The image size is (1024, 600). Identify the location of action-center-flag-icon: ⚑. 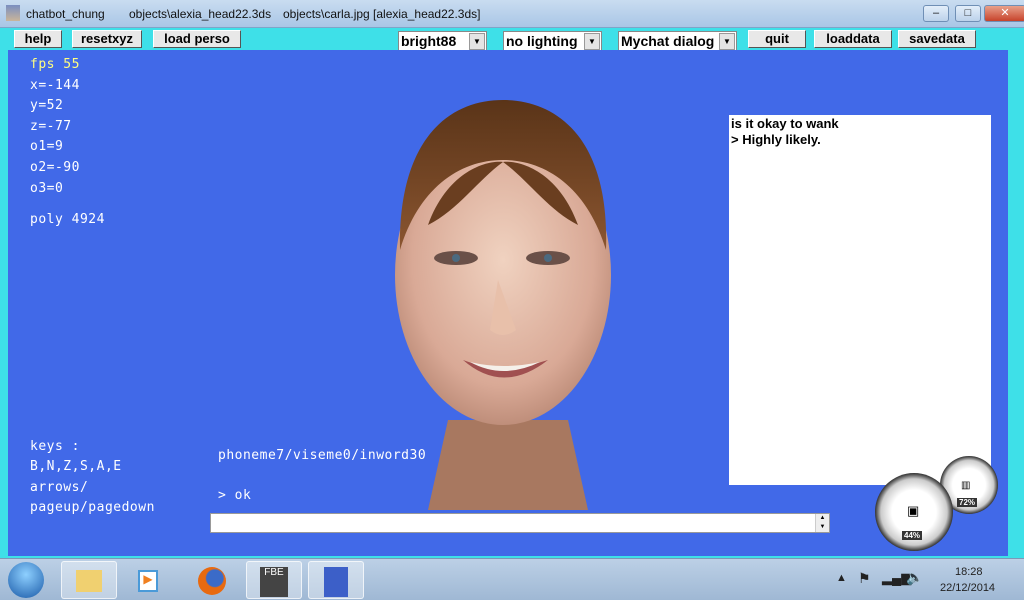
(864, 578).